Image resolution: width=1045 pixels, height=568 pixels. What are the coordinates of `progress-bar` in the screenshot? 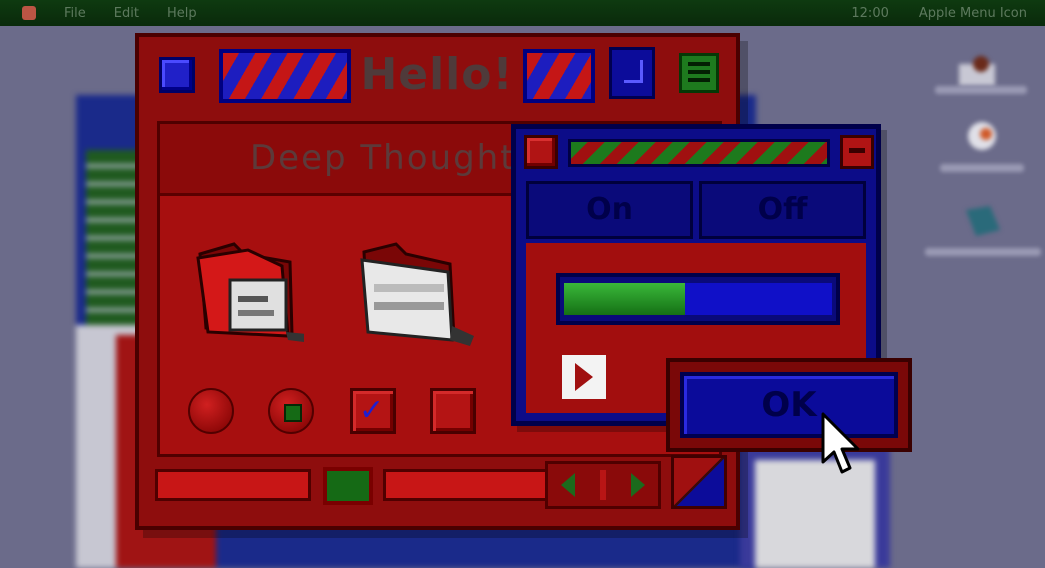 It's located at (698, 299).